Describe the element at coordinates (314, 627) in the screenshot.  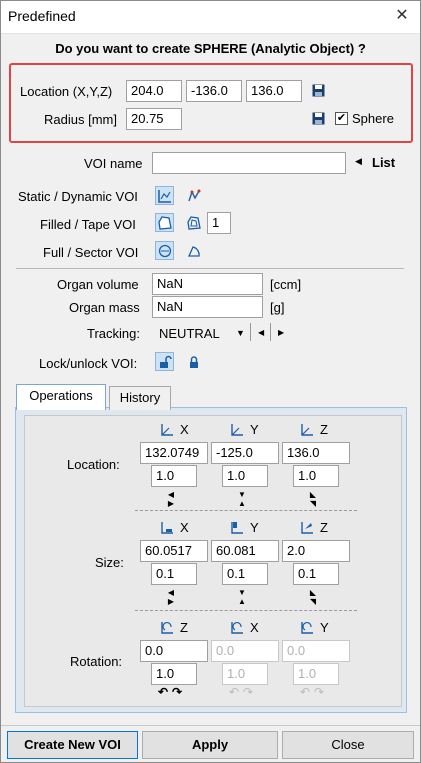
I see `rot-y-header: Y` at that location.